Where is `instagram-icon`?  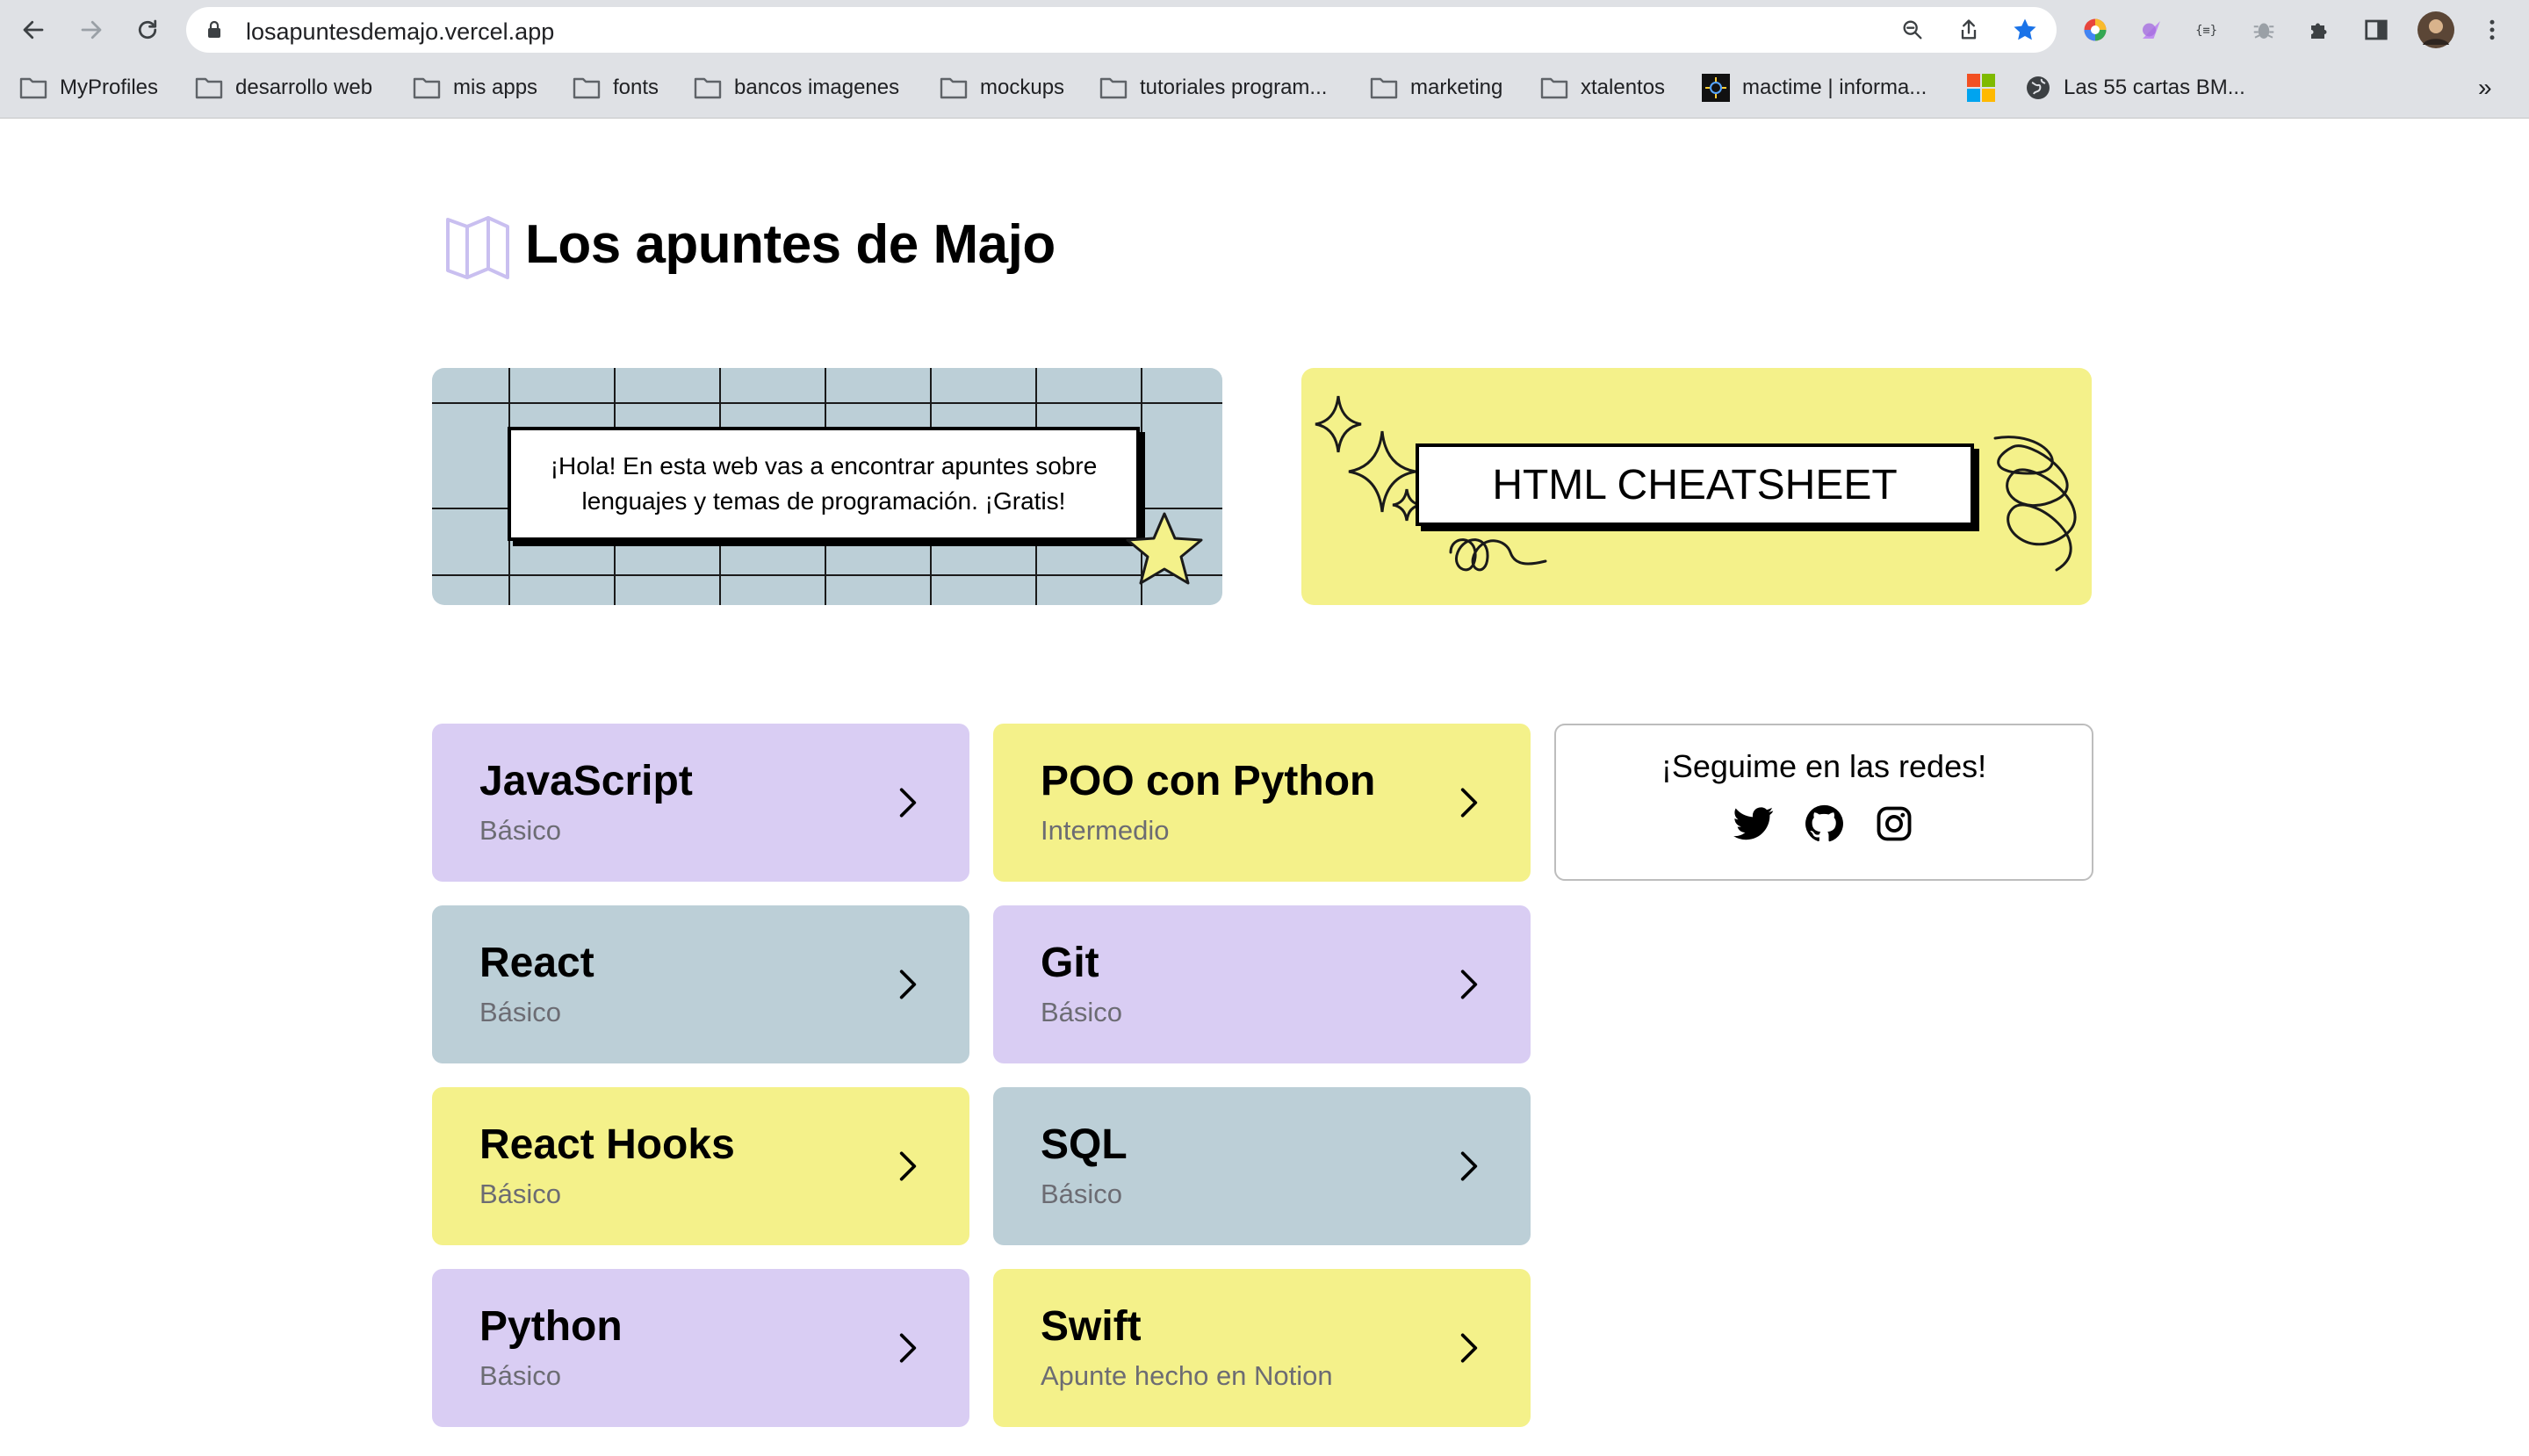 instagram-icon is located at coordinates (1894, 824).